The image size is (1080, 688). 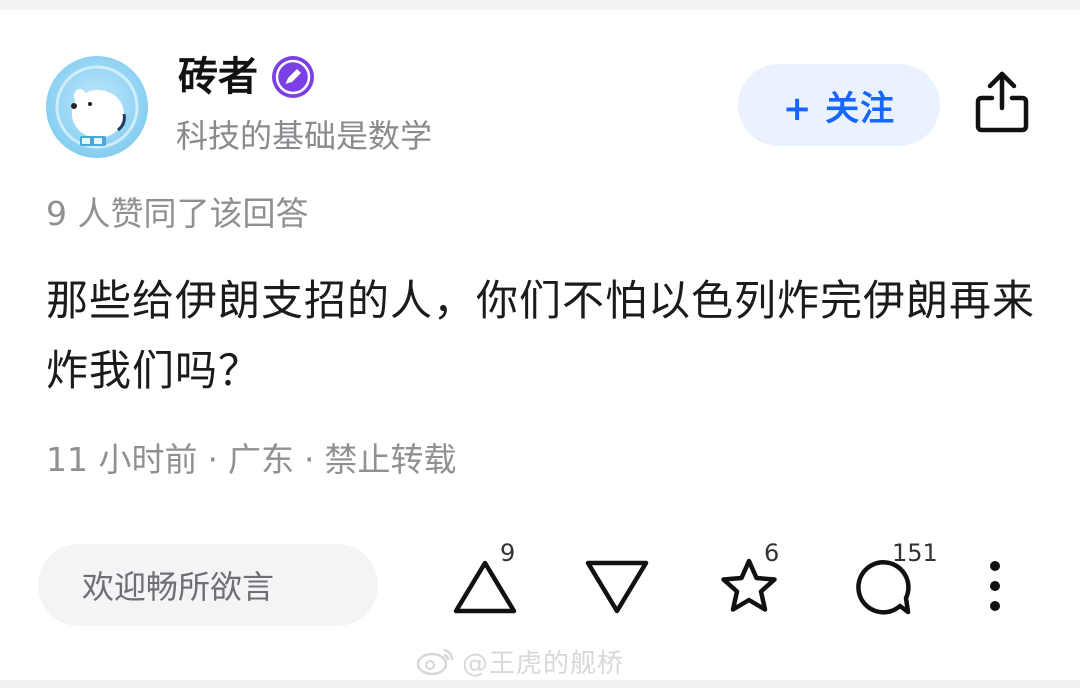 What do you see at coordinates (178, 587) in the screenshot?
I see `comment-placeholder: 欢迎畅所欲言` at bounding box center [178, 587].